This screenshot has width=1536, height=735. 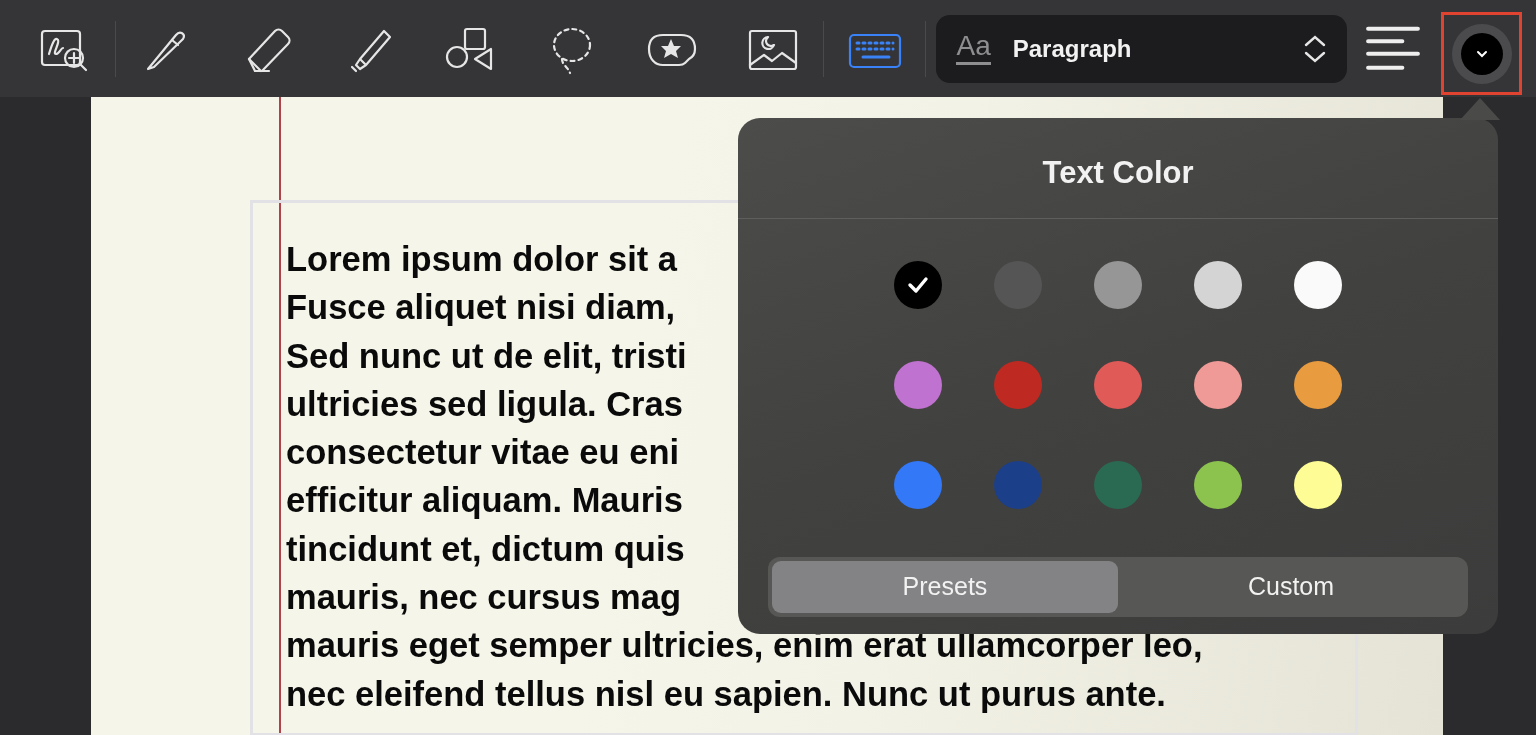 What do you see at coordinates (481, 308) in the screenshot?
I see `note-text-line: Fusce aliquet nisi diam,` at bounding box center [481, 308].